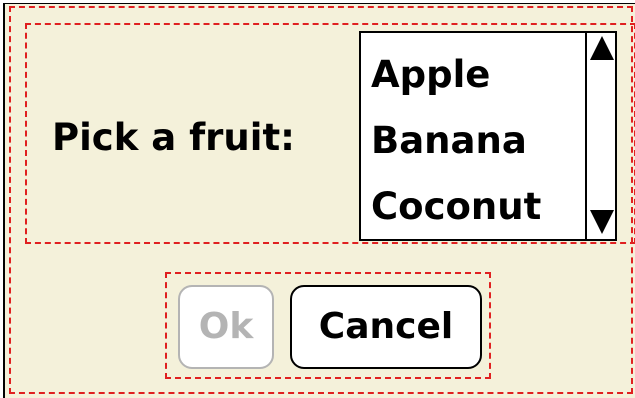 Image resolution: width=635 pixels, height=398 pixels. What do you see at coordinates (449, 141) in the screenshot?
I see `list-item-banana: Banana` at bounding box center [449, 141].